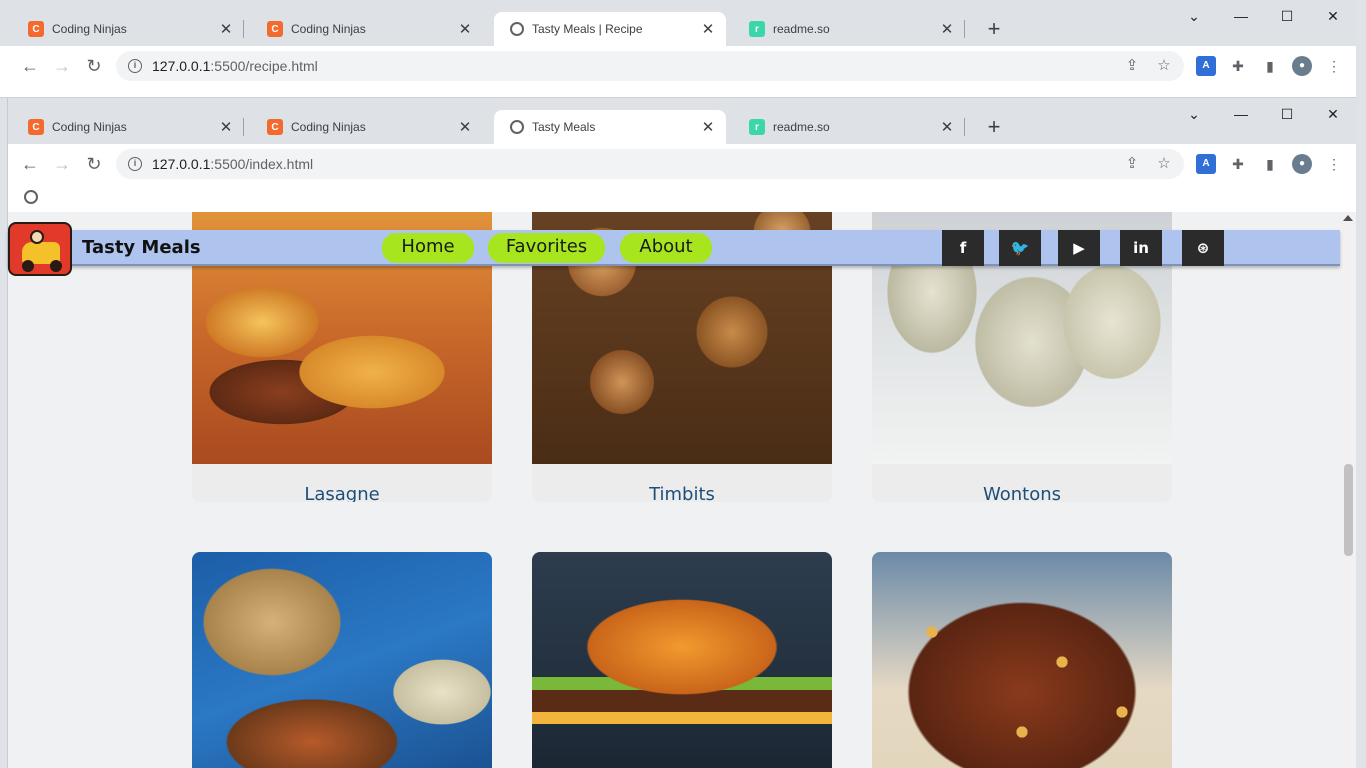  Describe the element at coordinates (1141, 248) in the screenshot. I see `linkedin-icon: in` at that location.